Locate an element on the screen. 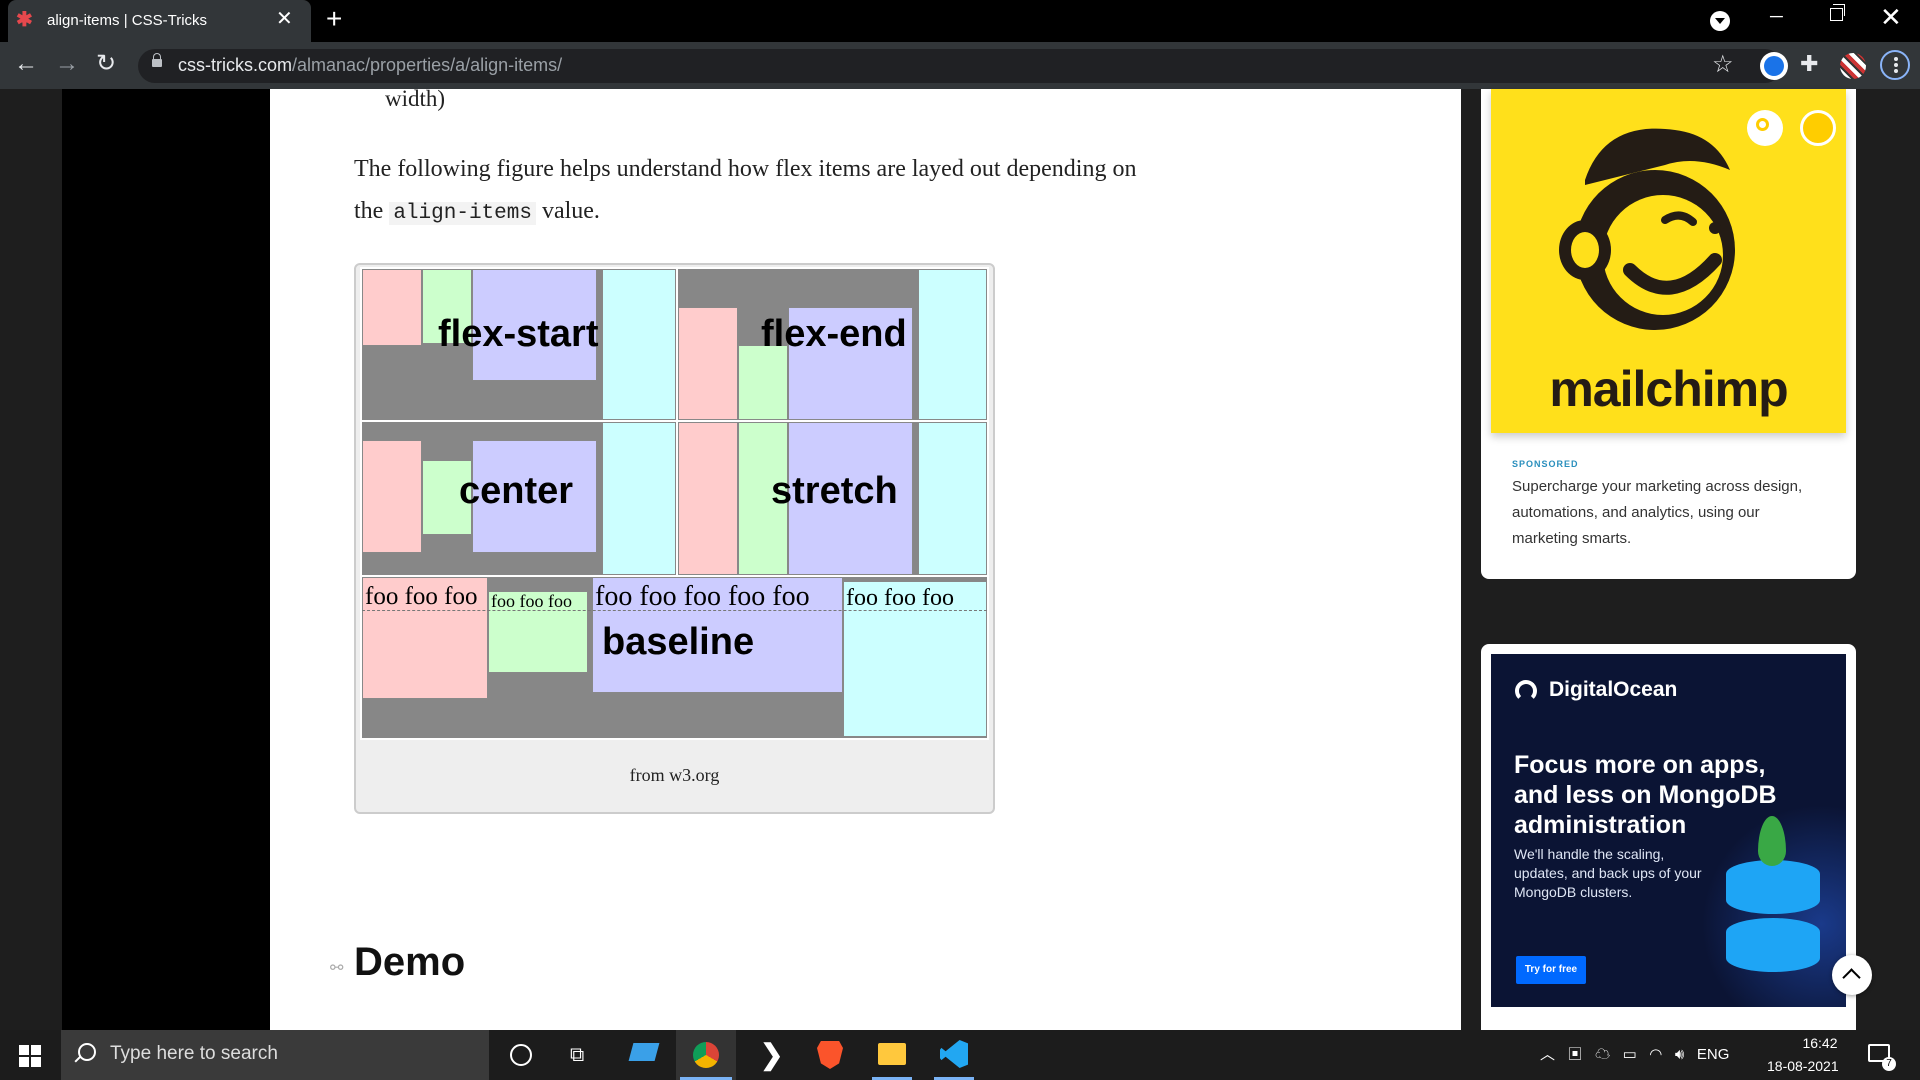 The height and width of the screenshot is (1080, 1920). new-tab-icon: + is located at coordinates (334, 19).